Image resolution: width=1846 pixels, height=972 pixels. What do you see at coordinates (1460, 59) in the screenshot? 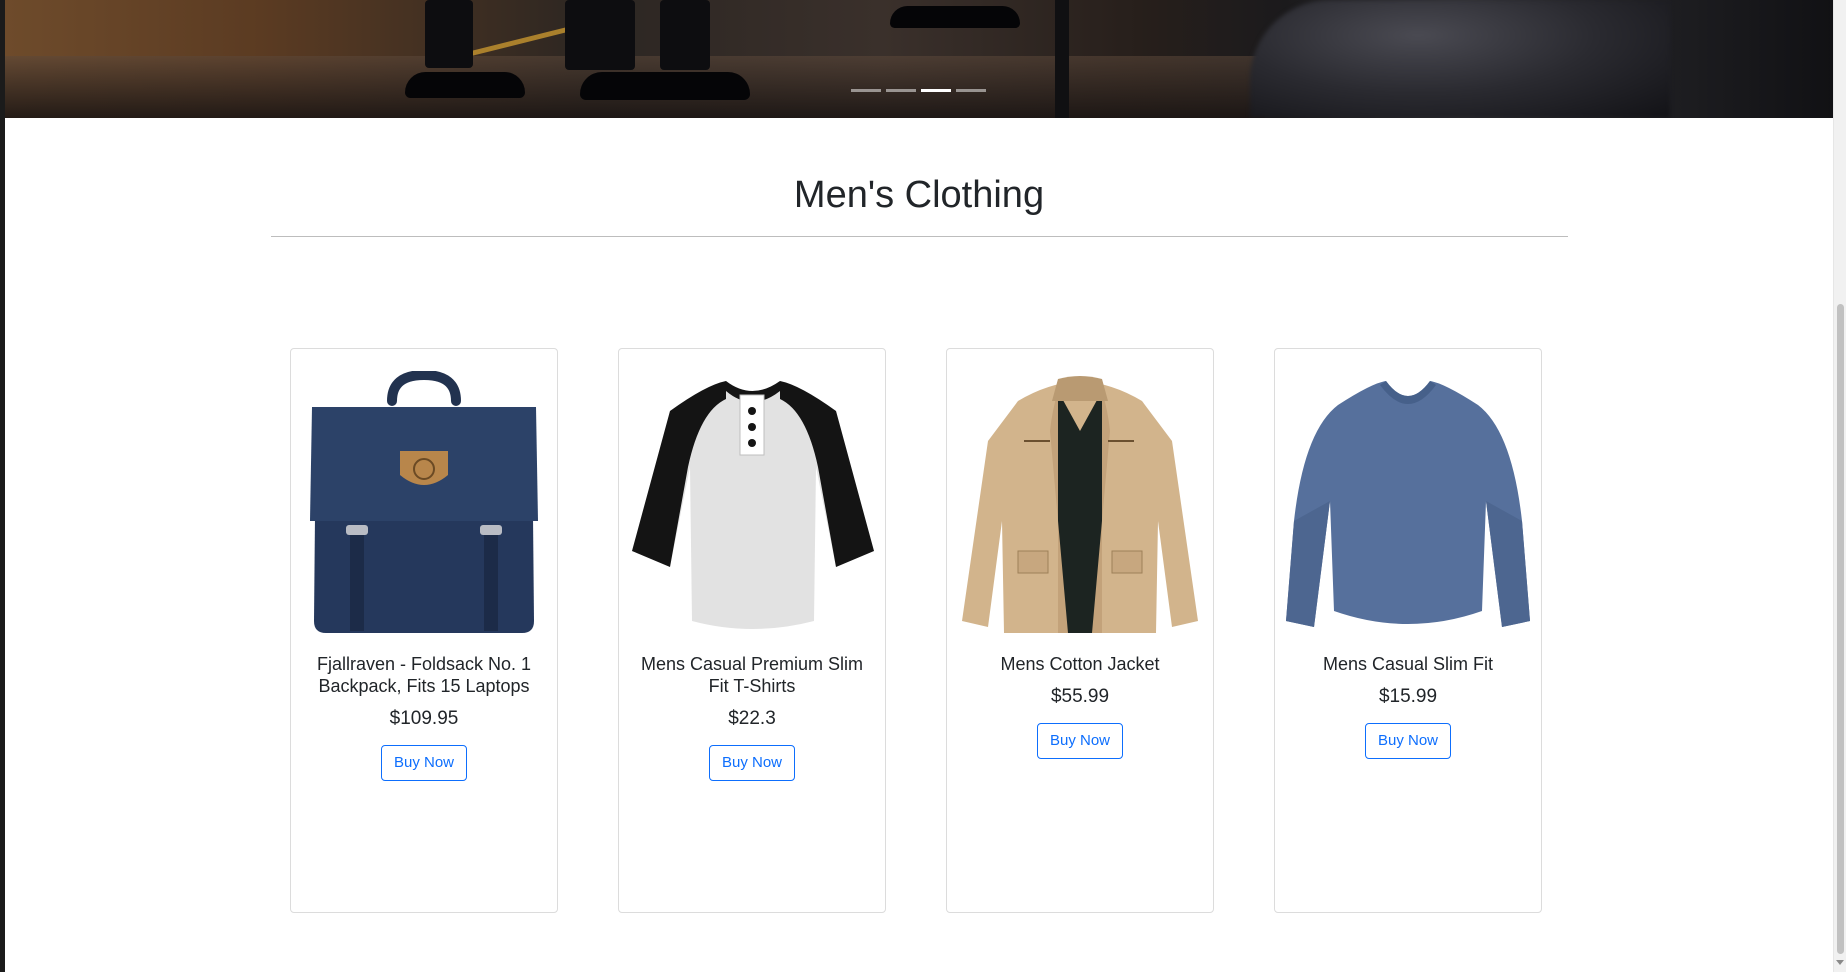
I see `hero-blurred-figure` at bounding box center [1460, 59].